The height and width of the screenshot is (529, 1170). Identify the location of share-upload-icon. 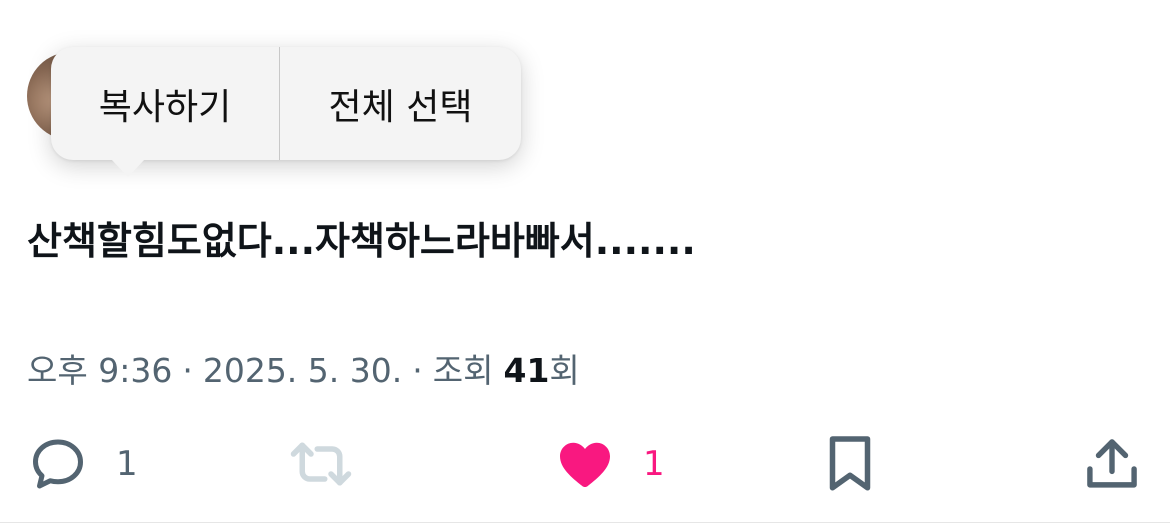
(1112, 464).